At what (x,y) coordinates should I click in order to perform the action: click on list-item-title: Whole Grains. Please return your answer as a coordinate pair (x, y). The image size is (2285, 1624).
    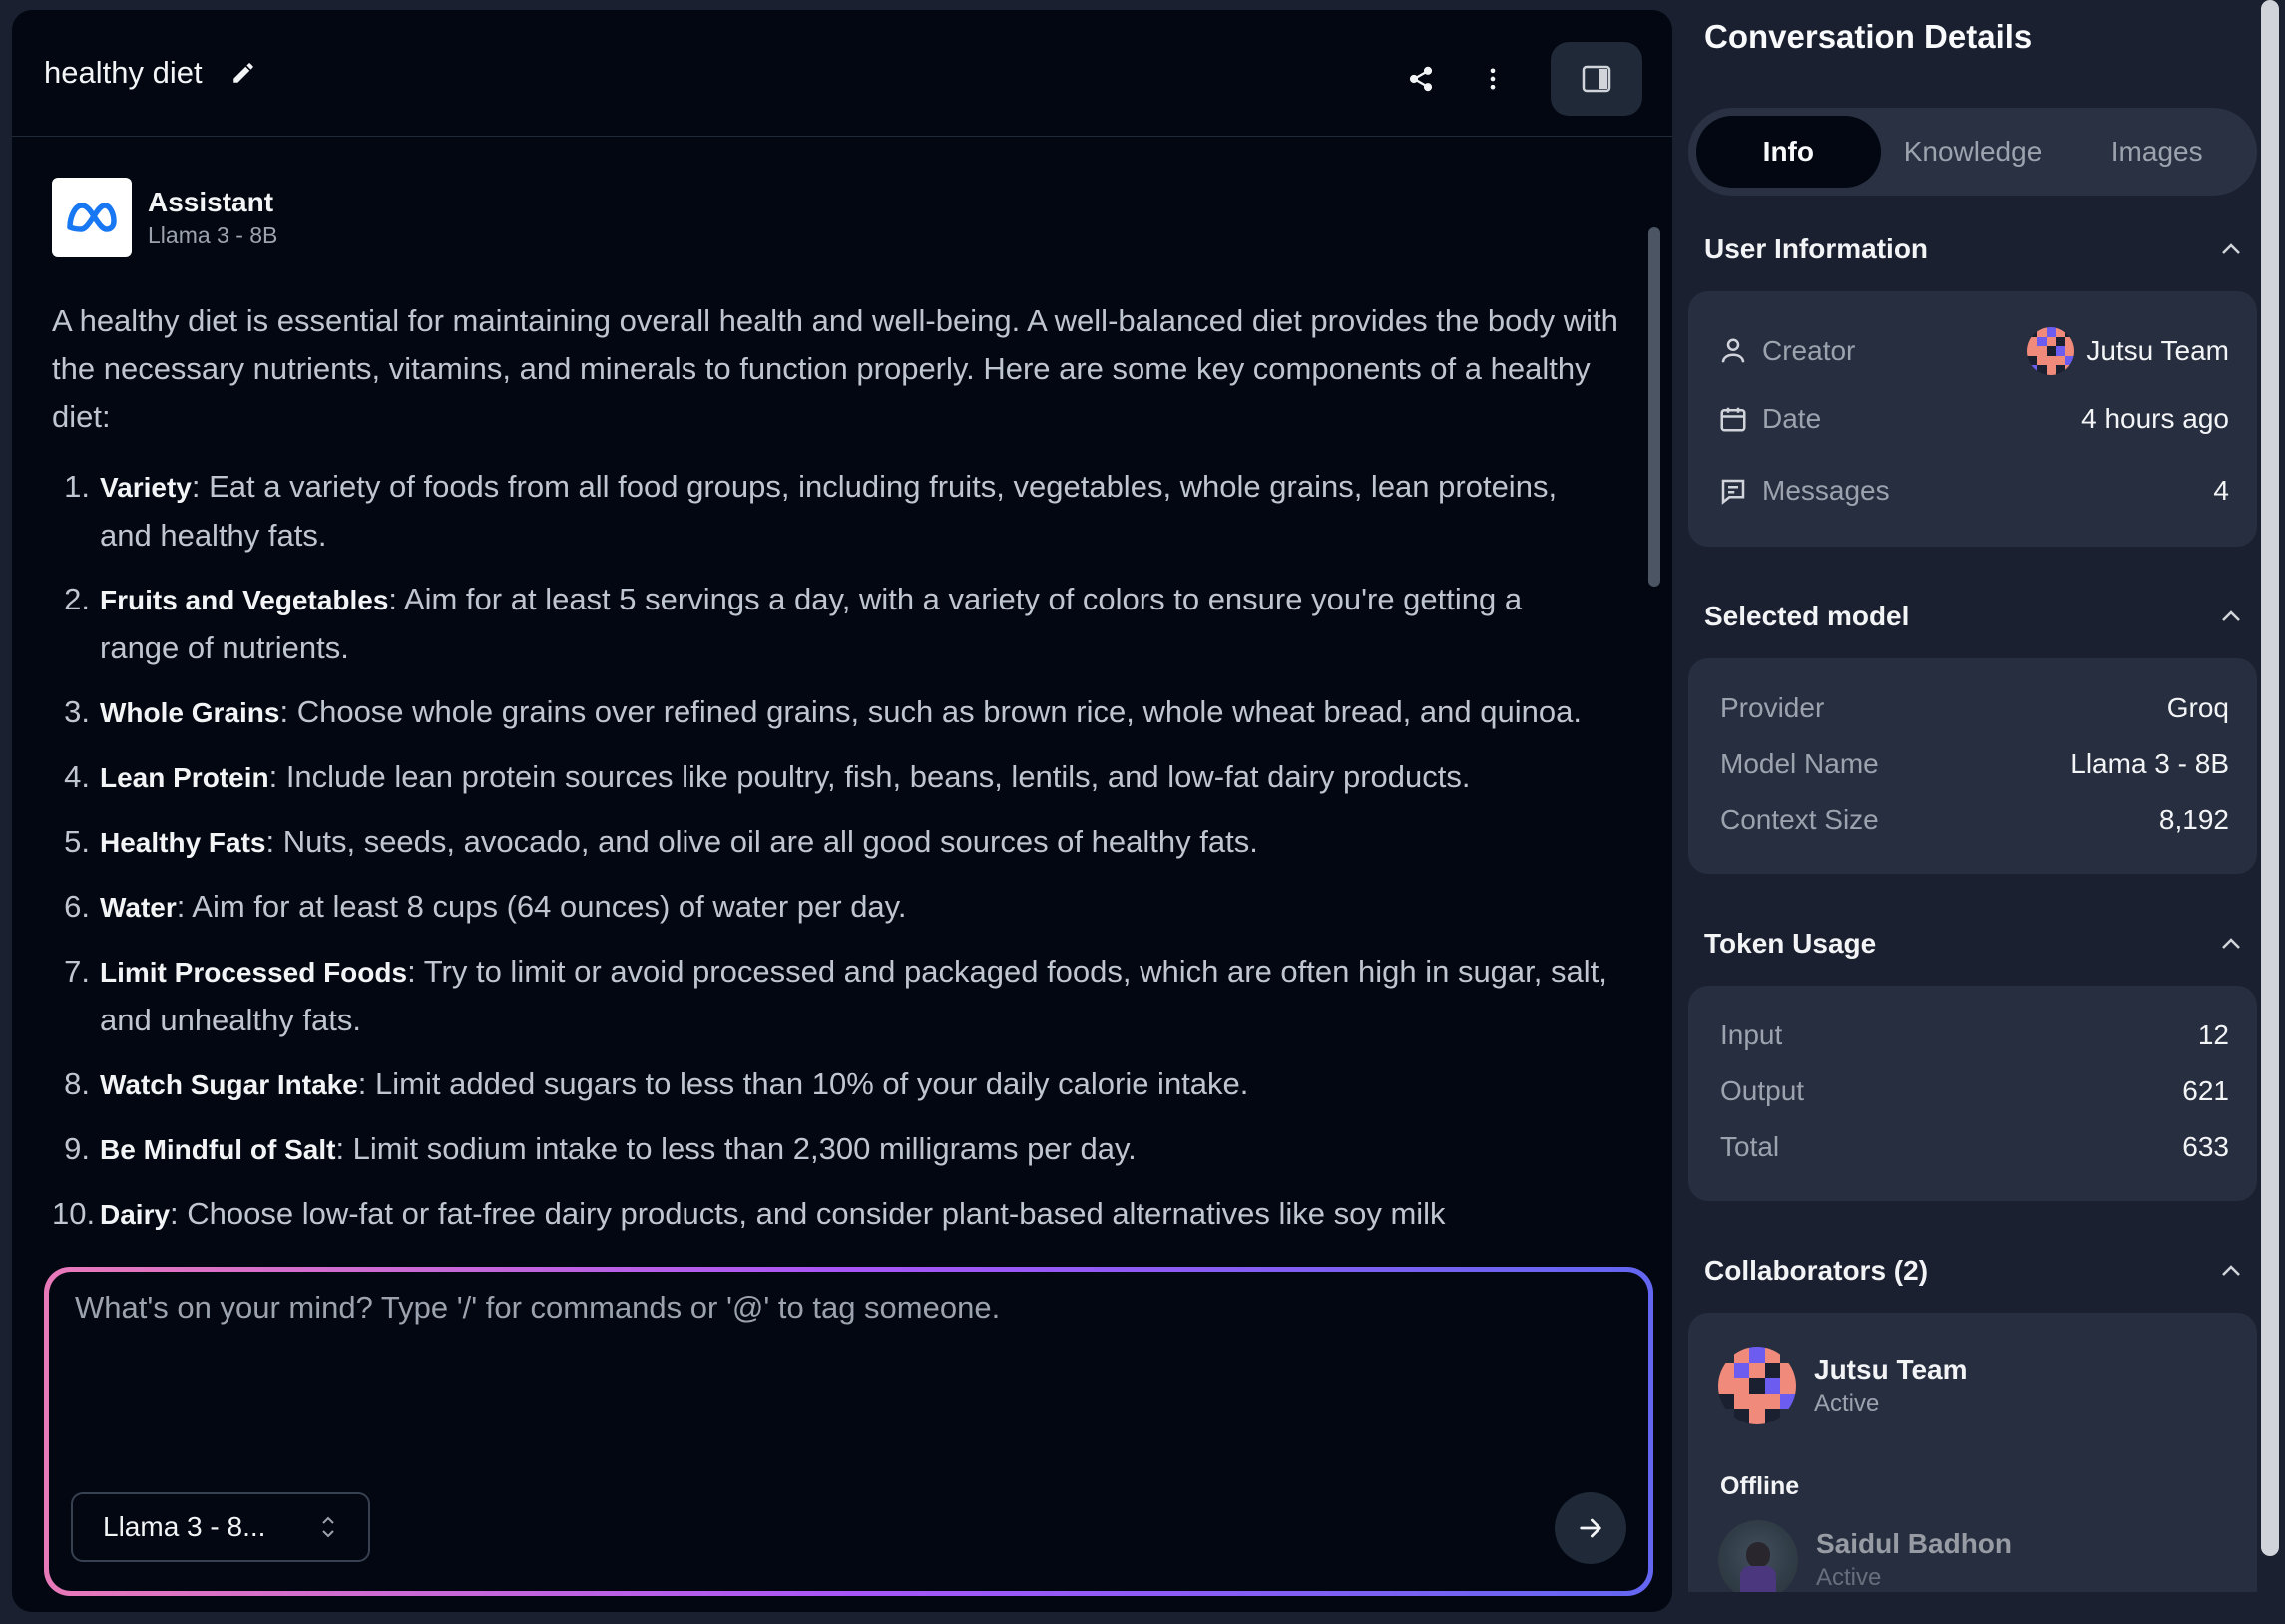
    Looking at the image, I should click on (190, 713).